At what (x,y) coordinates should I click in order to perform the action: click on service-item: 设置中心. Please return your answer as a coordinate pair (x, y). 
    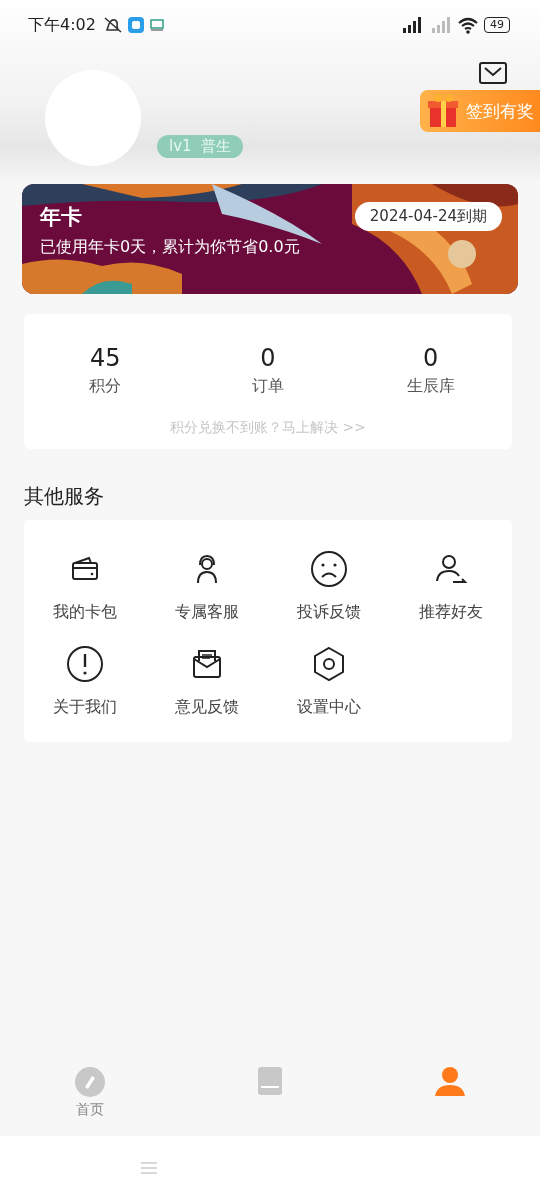
    Looking at the image, I should click on (329, 681).